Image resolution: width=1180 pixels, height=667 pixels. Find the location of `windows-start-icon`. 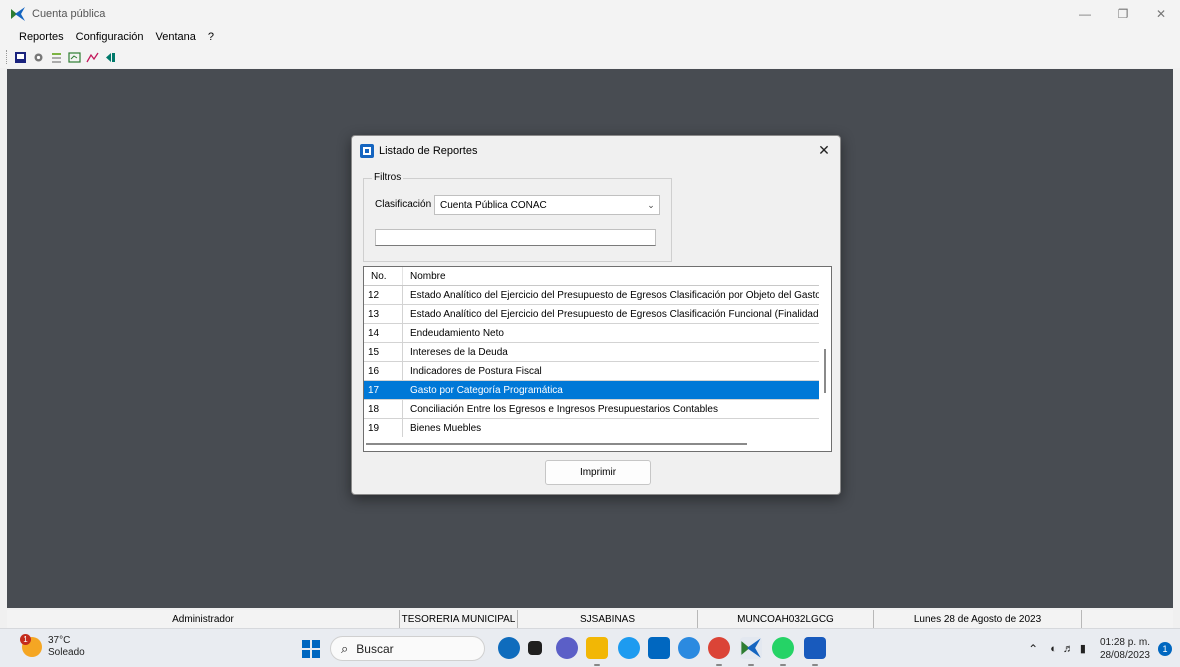

windows-start-icon is located at coordinates (311, 649).